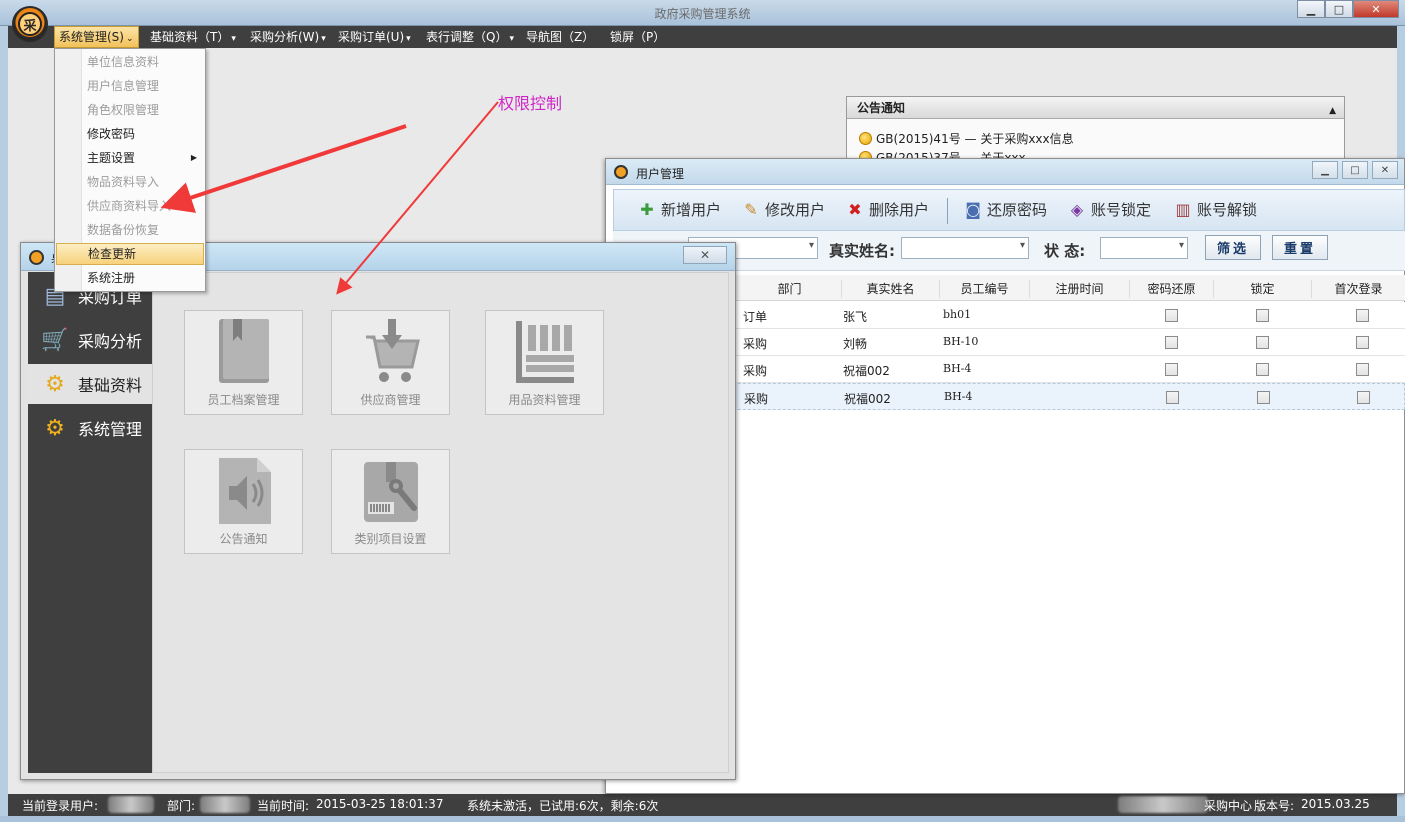 The image size is (1405, 822). I want to click on cell-name: 刘畅, so click(855, 344).